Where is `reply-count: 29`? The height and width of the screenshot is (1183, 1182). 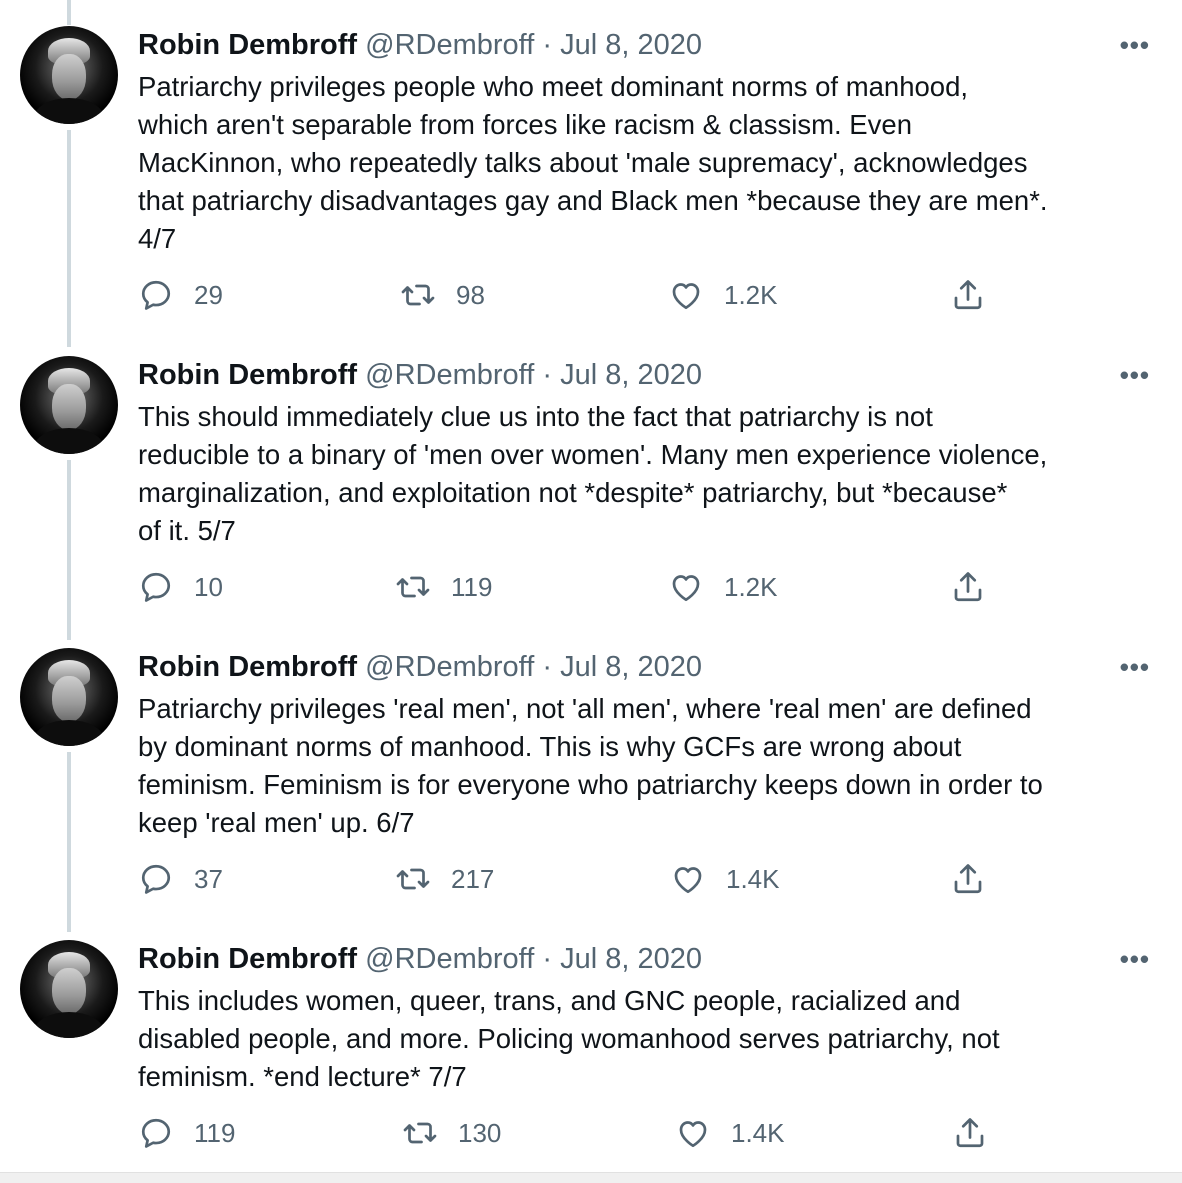 reply-count: 29 is located at coordinates (208, 294).